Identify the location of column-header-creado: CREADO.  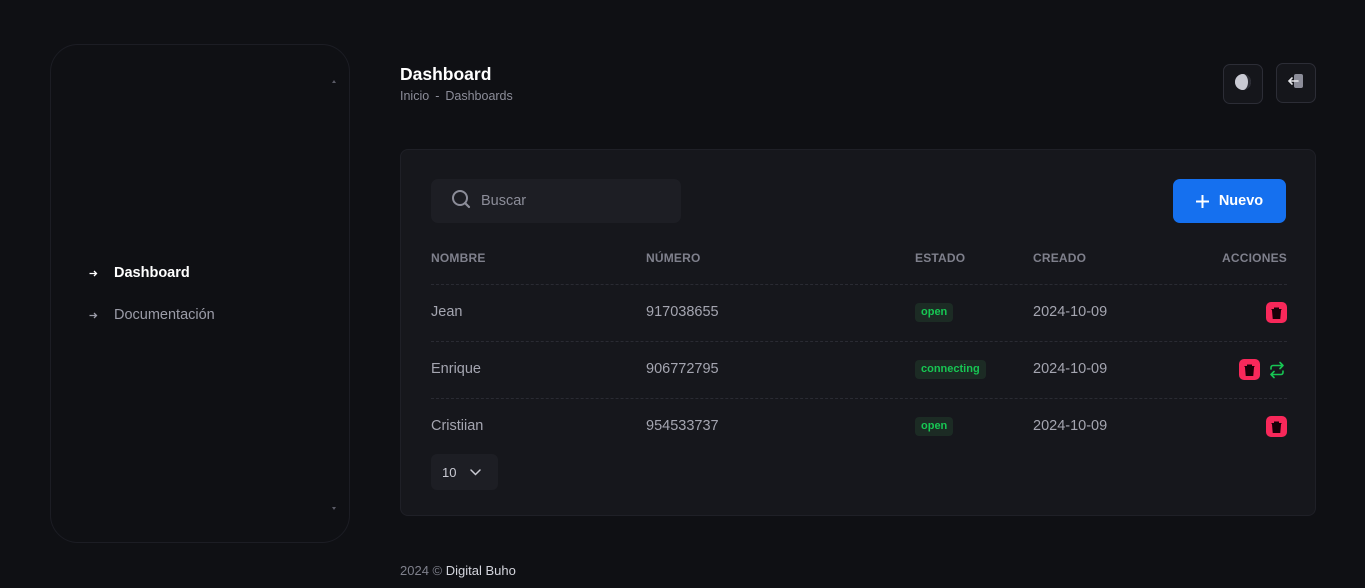
(1059, 258).